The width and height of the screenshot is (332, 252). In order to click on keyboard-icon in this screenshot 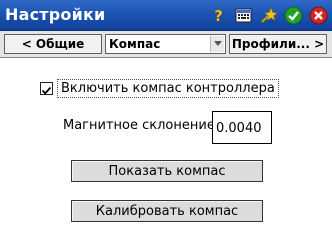, I will do `click(243, 15)`.